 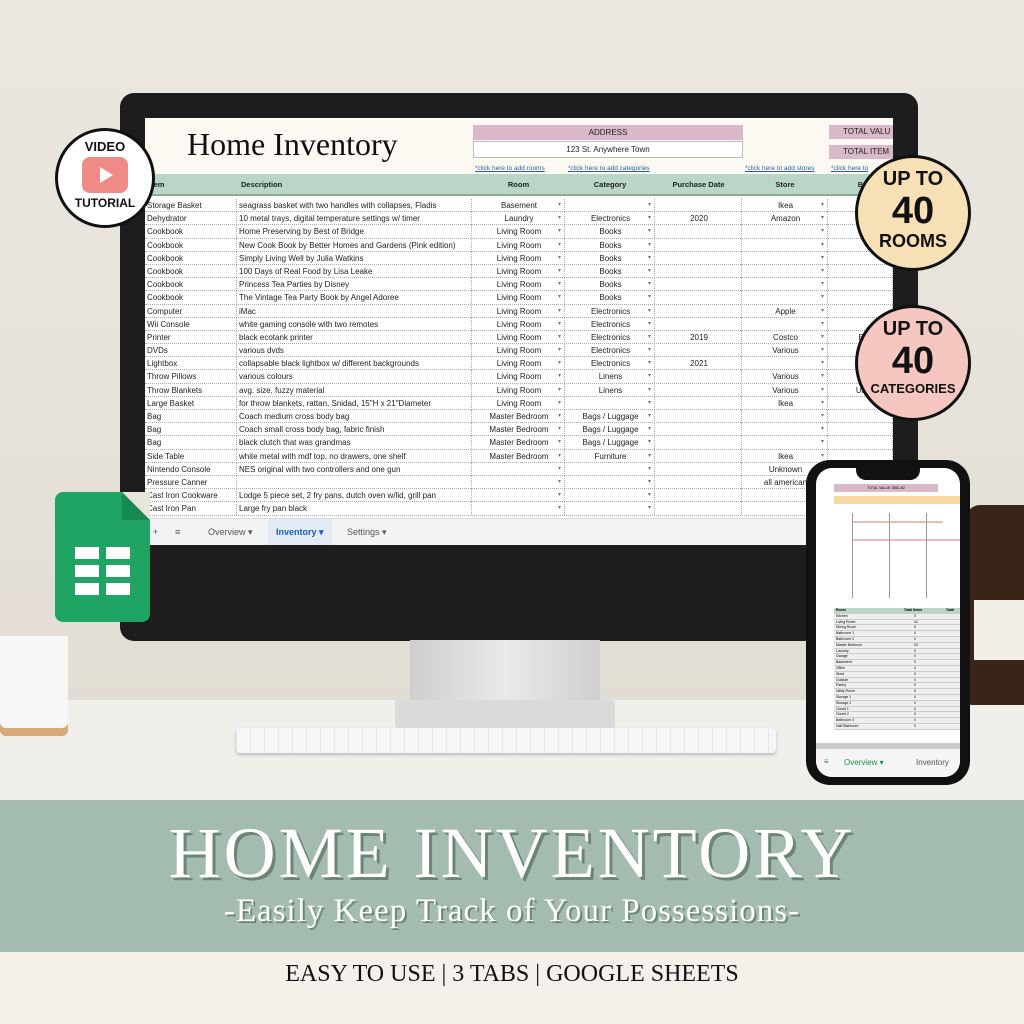 I want to click on cell-room: Basement ▾, so click(x=518, y=205).